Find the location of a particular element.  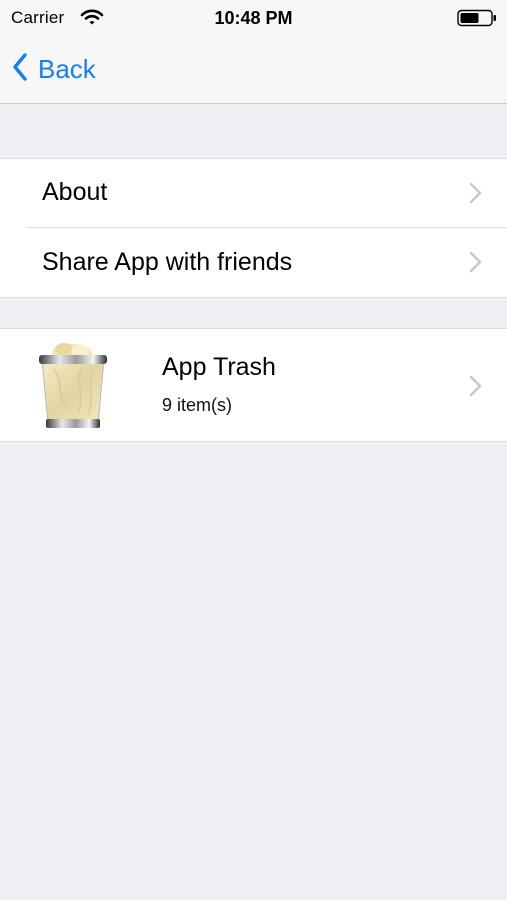

about-label: About is located at coordinates (75, 192).